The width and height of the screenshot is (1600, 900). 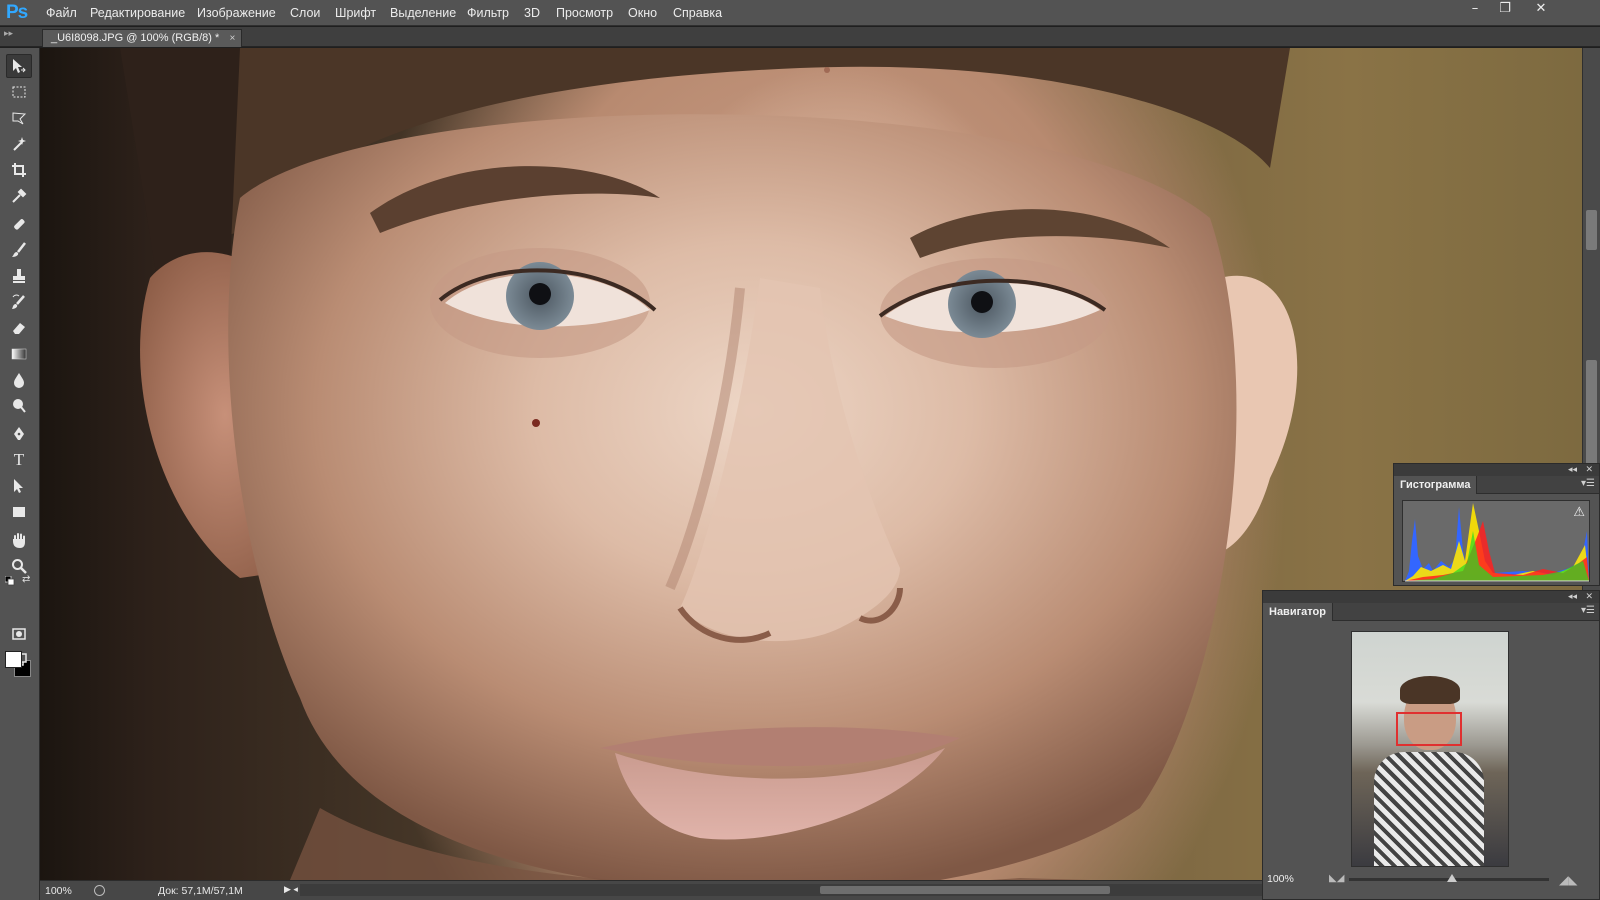 I want to click on navigator-zoom-slider, so click(x=1449, y=878).